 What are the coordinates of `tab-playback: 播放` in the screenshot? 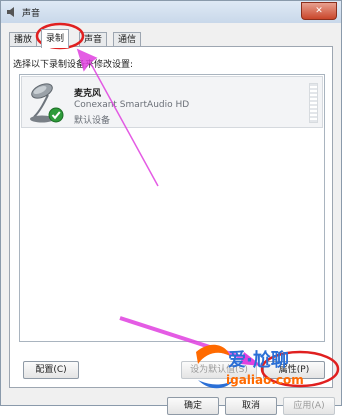 It's located at (23, 39).